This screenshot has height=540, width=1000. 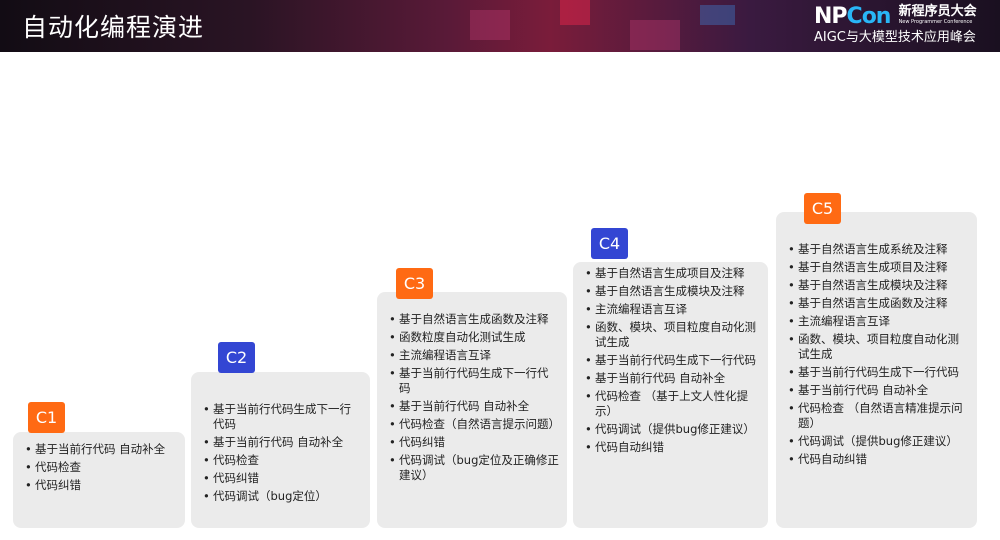 I want to click on list-item: 函数粒度自动化测试生成, so click(x=474, y=337).